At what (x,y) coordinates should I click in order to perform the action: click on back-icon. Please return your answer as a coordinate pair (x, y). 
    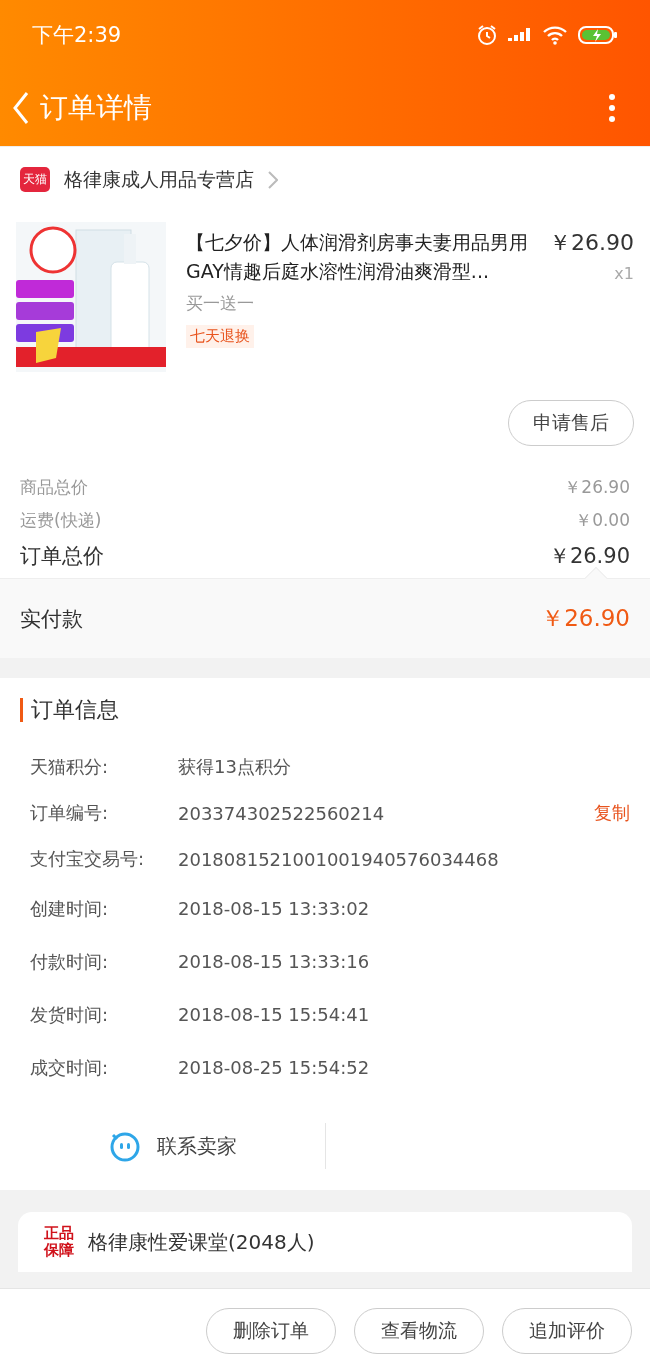
    Looking at the image, I should click on (21, 108).